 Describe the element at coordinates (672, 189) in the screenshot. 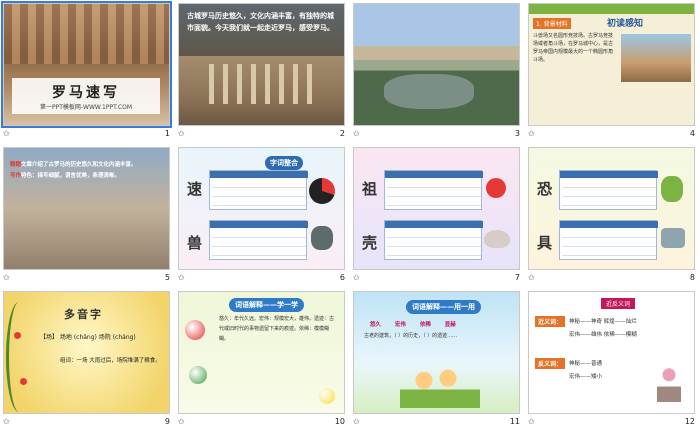

I see `dinosaur-image` at that location.